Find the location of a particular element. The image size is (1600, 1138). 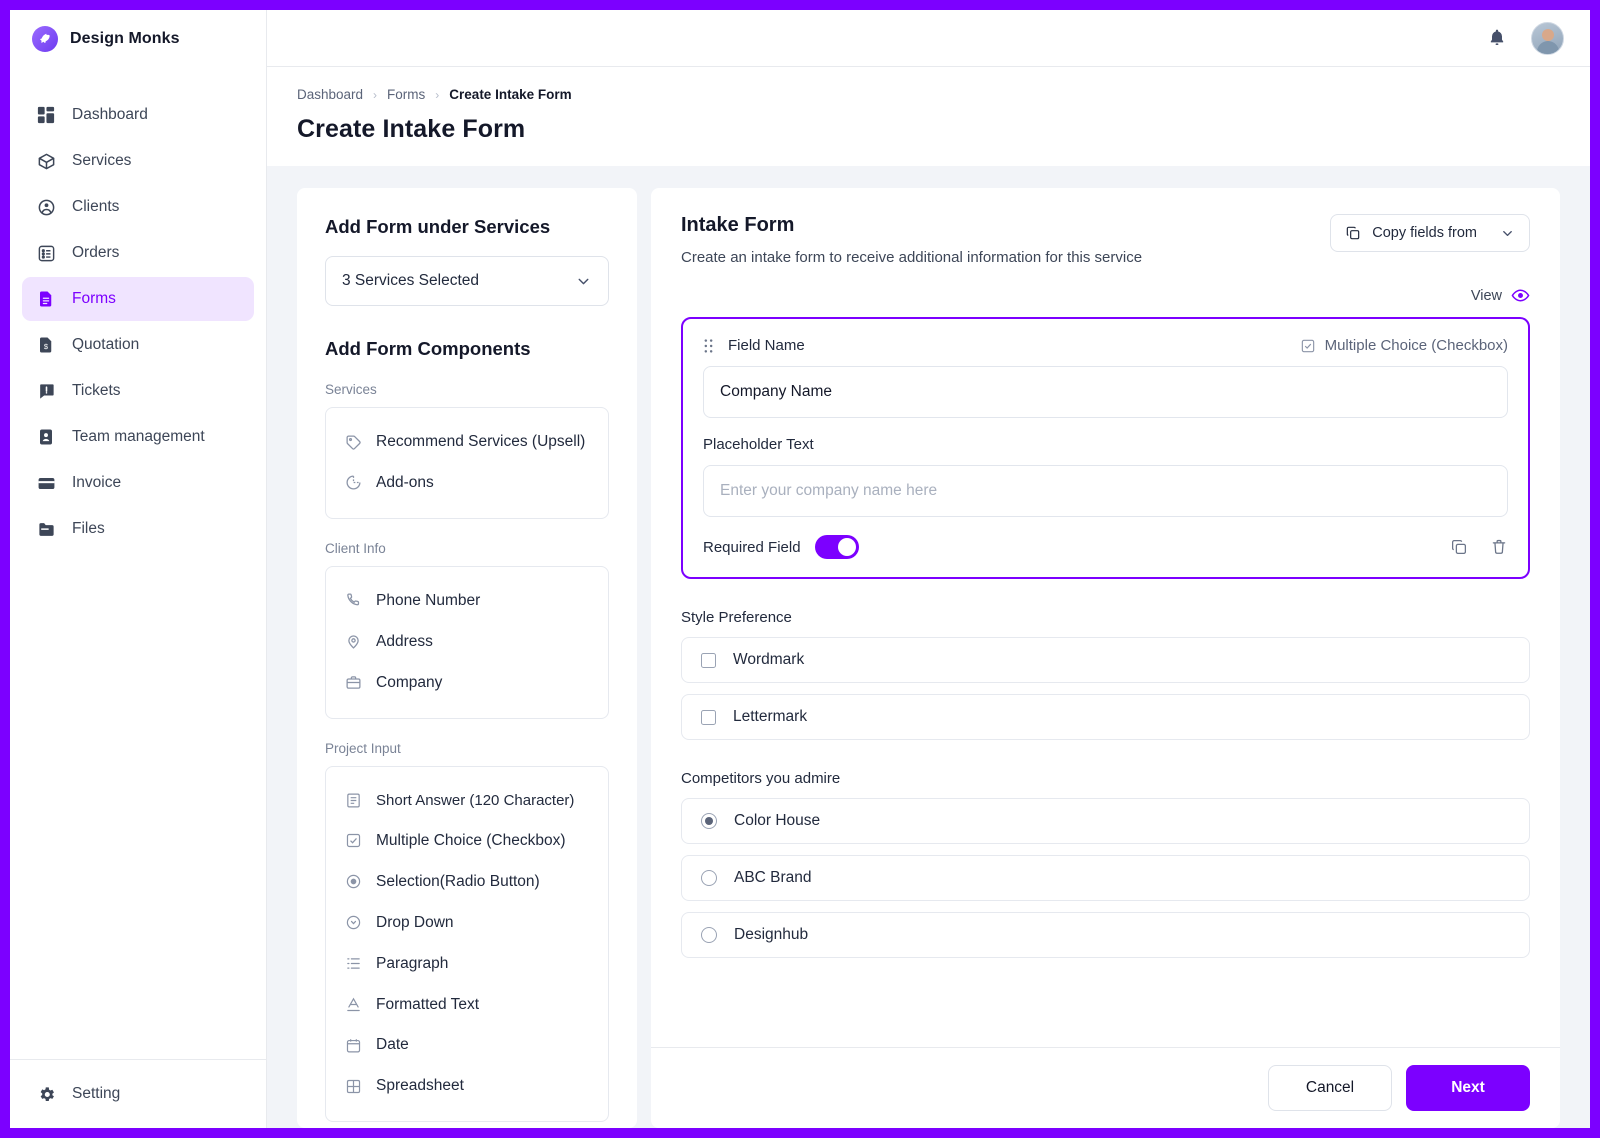

invoice-card-icon is located at coordinates (46, 483).